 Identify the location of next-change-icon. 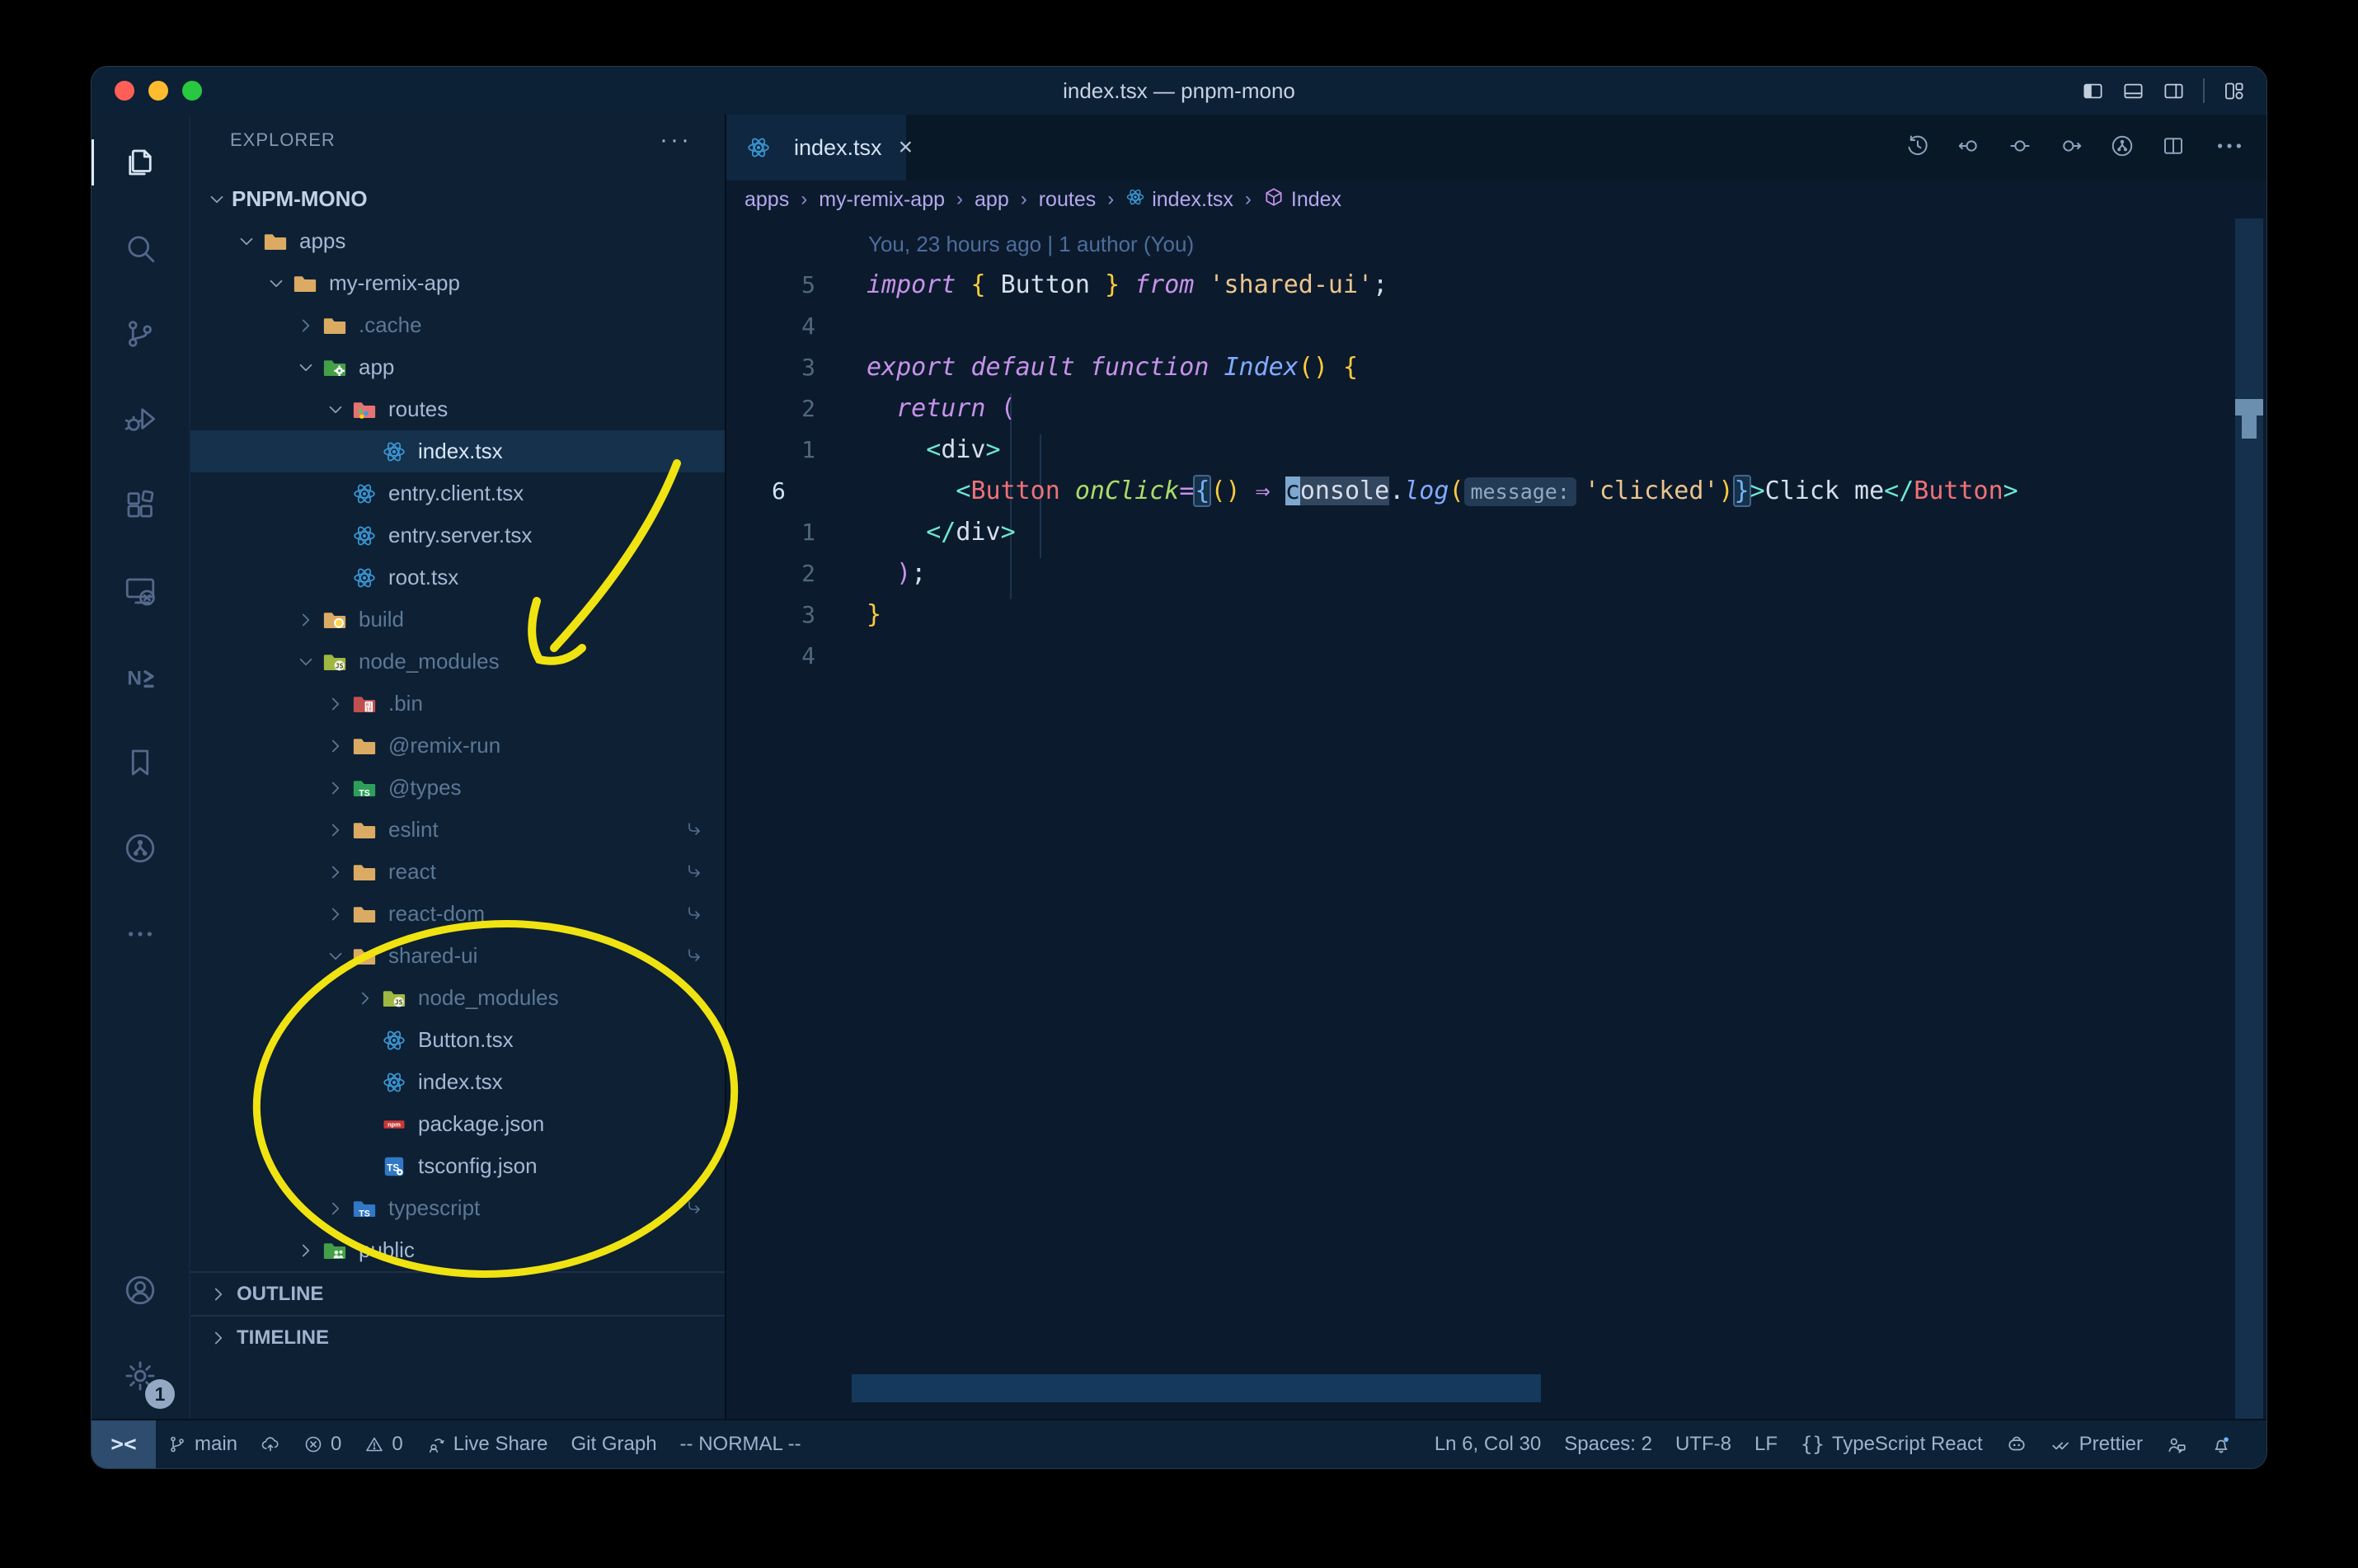
(2071, 148).